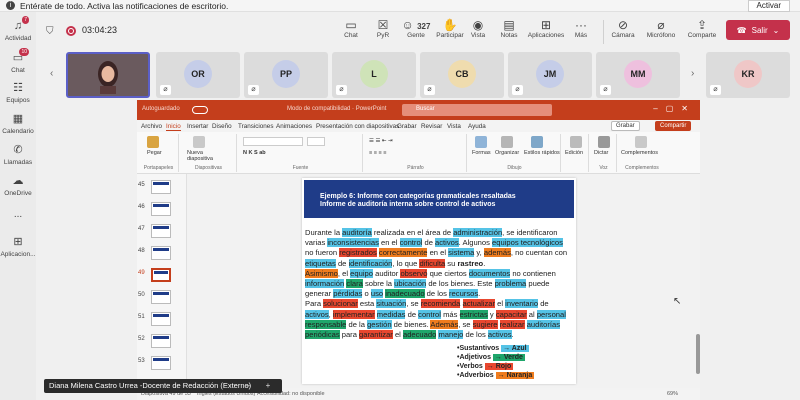 The image size is (800, 400). Describe the element at coordinates (374, 75) in the screenshot. I see `participant-tile: L ⌀` at that location.